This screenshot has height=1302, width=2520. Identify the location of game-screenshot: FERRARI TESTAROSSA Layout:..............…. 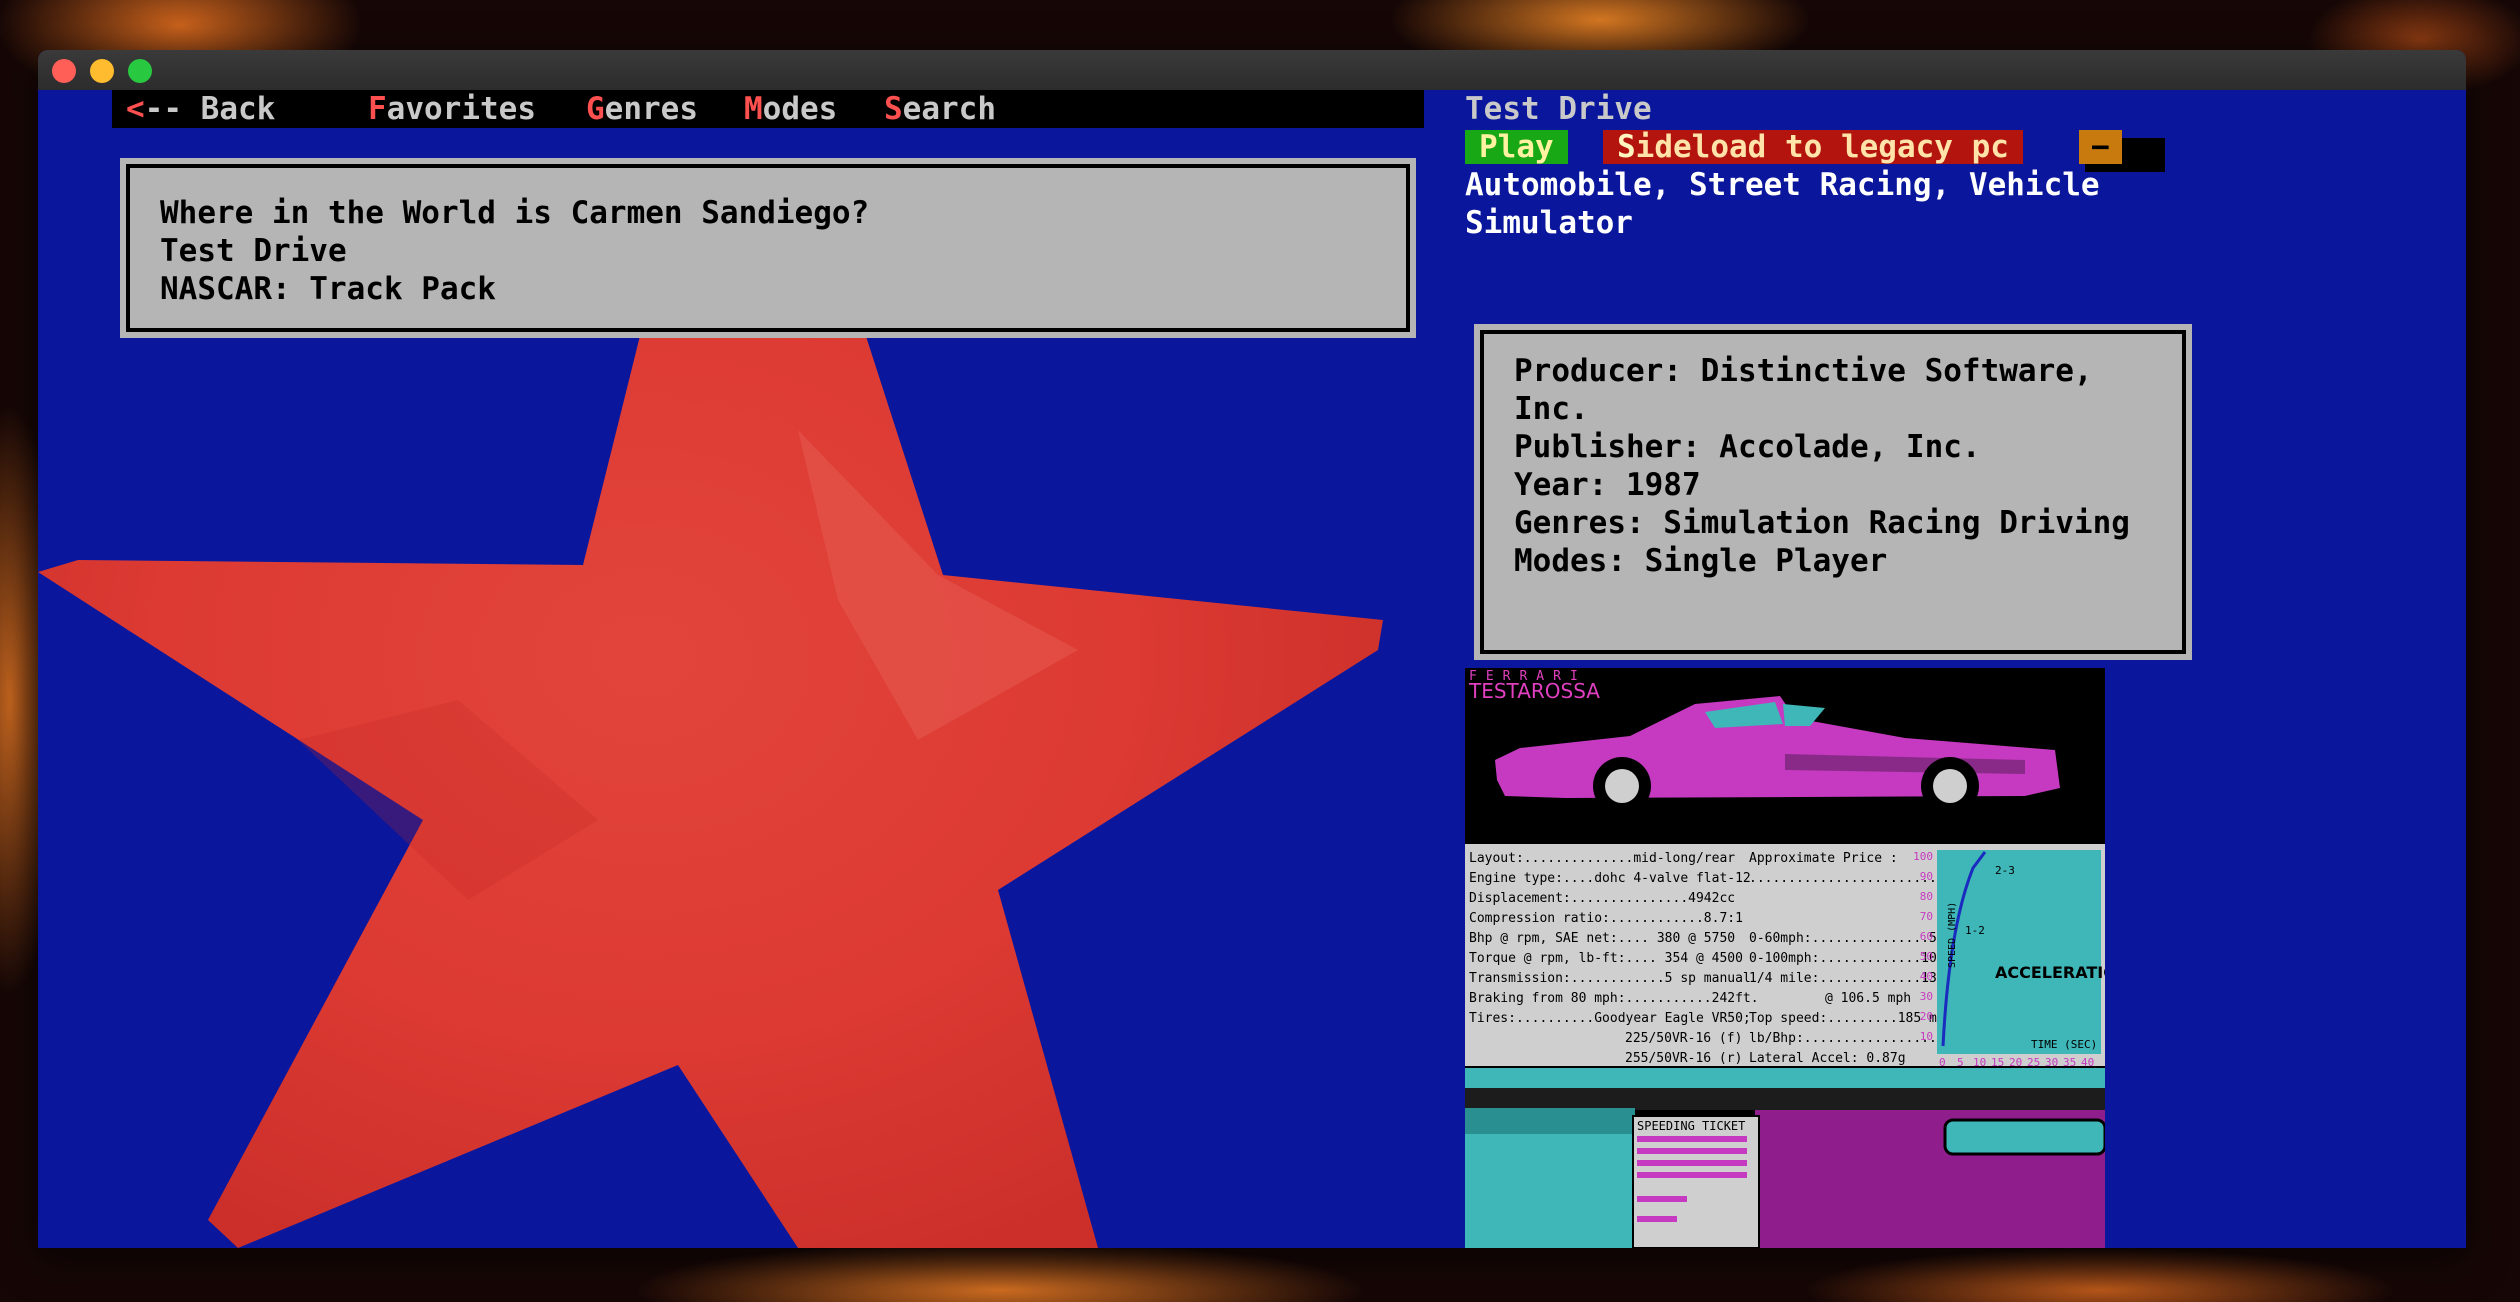
(1785, 958).